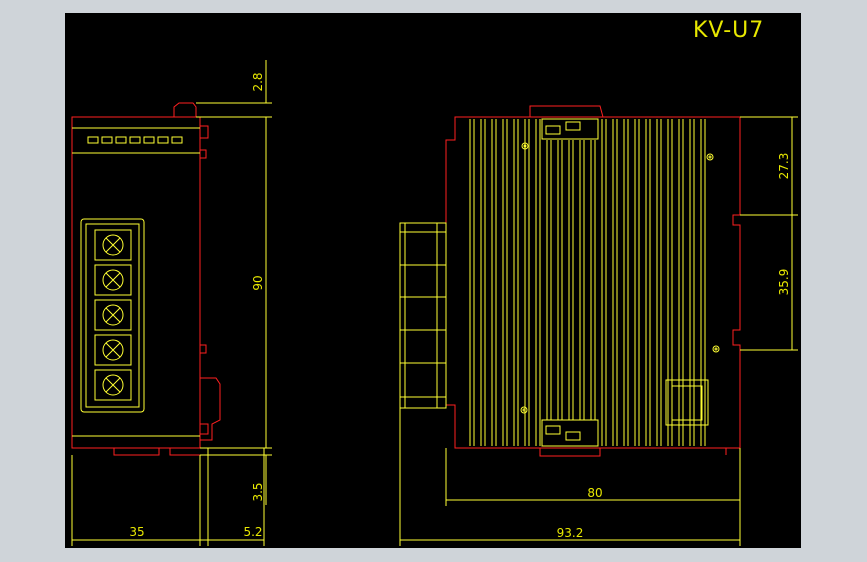 The width and height of the screenshot is (867, 562). Describe the element at coordinates (258, 81) in the screenshot. I see `dim-top-gap: 2.8` at that location.